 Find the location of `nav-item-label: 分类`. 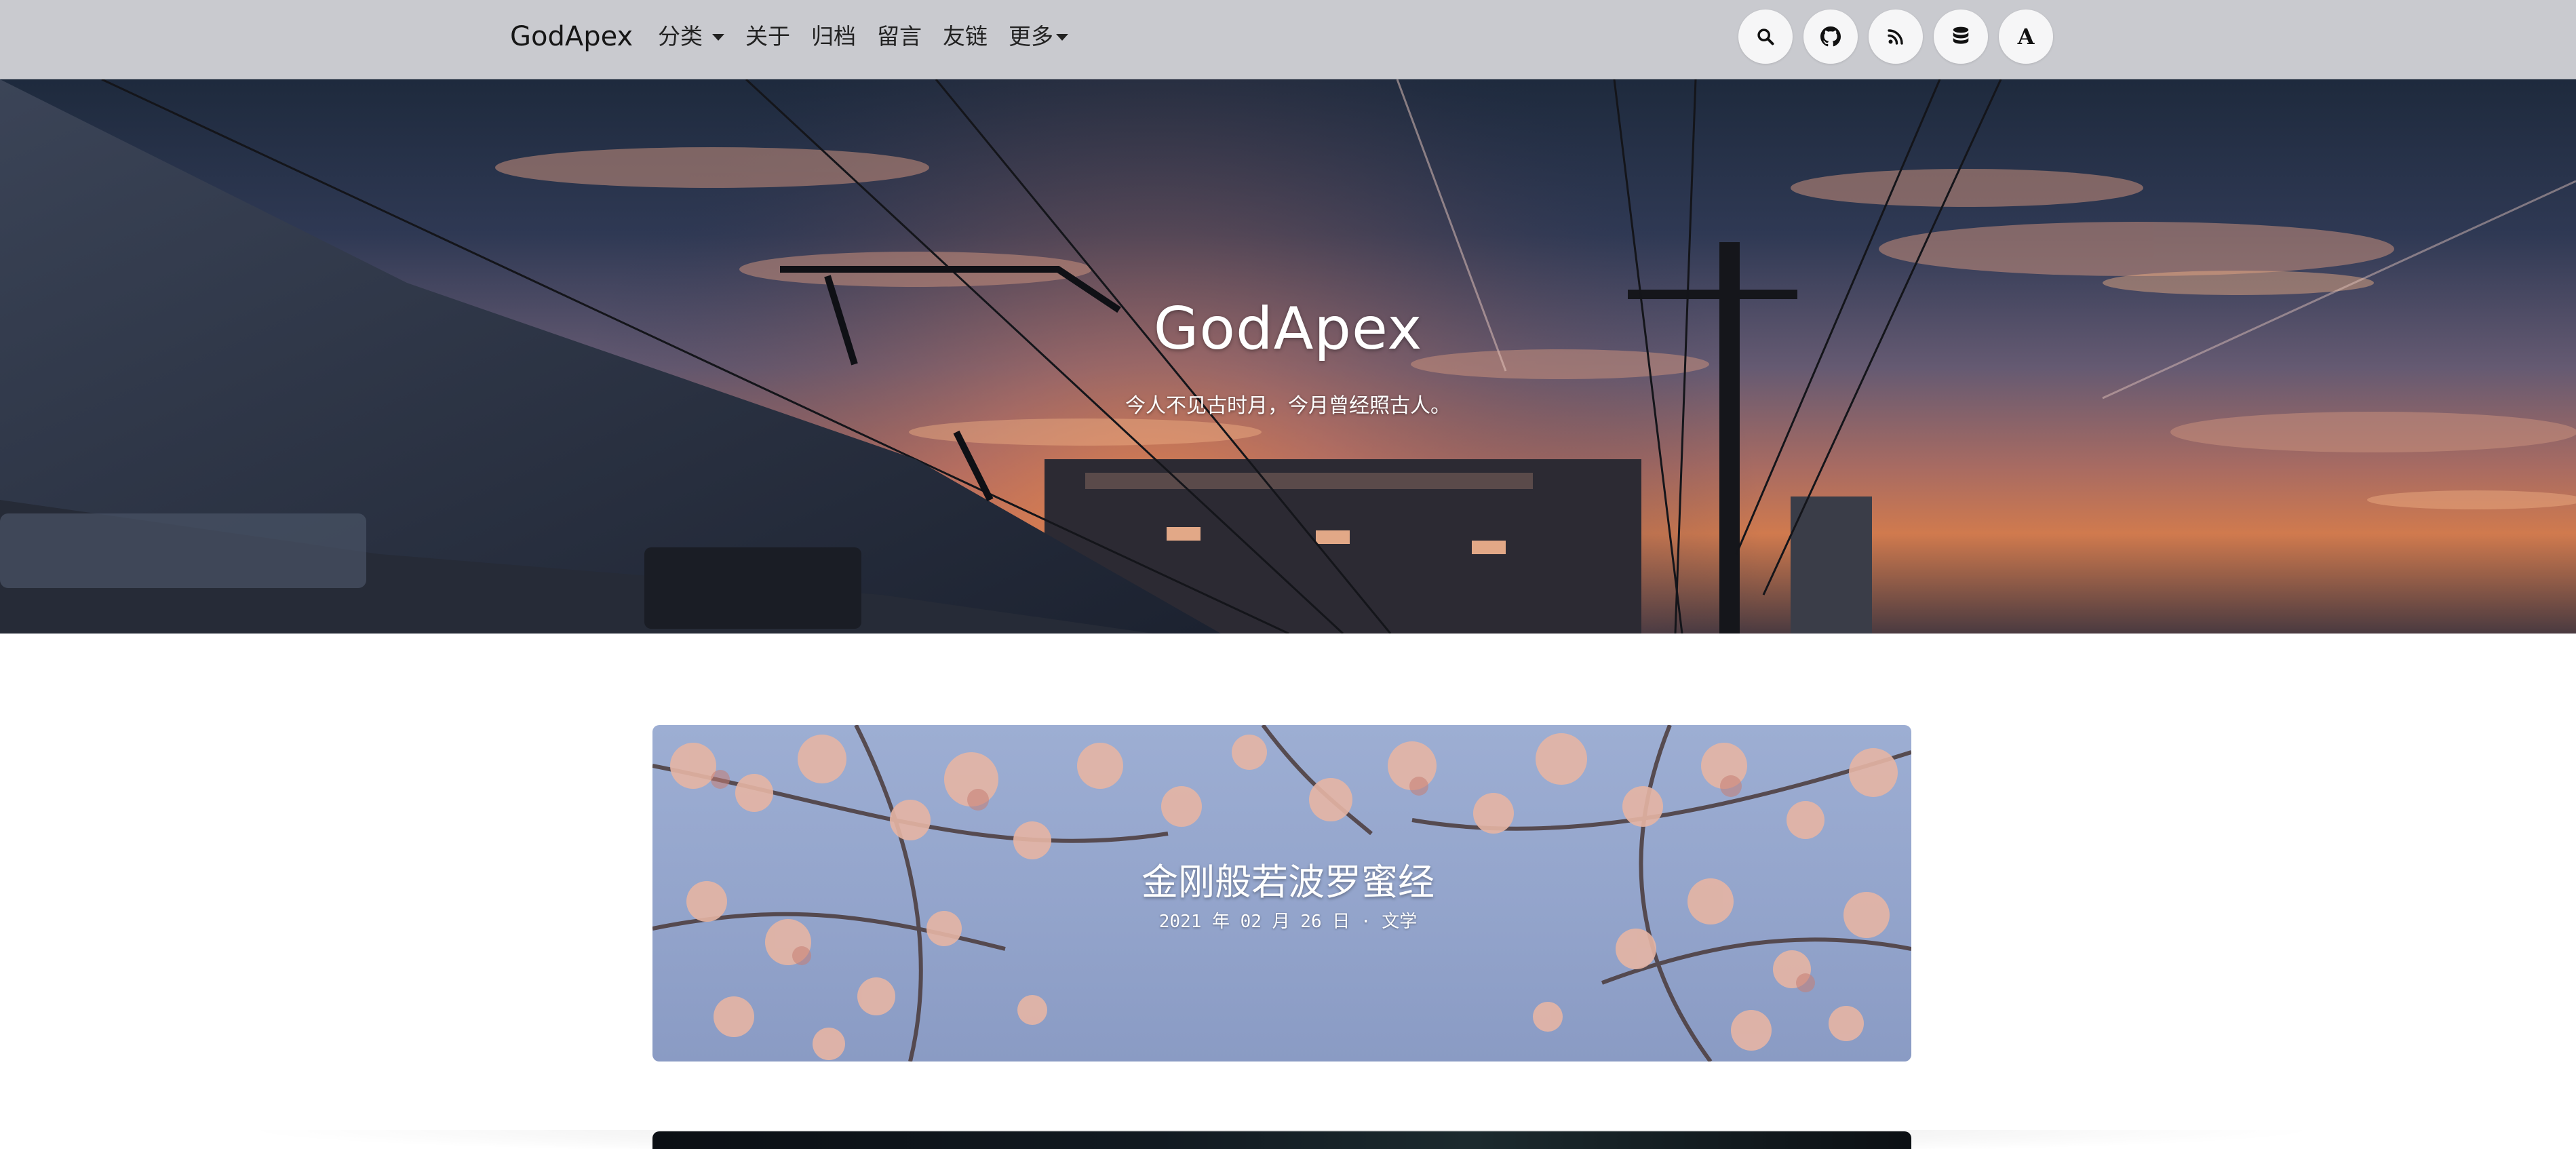

nav-item-label: 分类 is located at coordinates (680, 36).